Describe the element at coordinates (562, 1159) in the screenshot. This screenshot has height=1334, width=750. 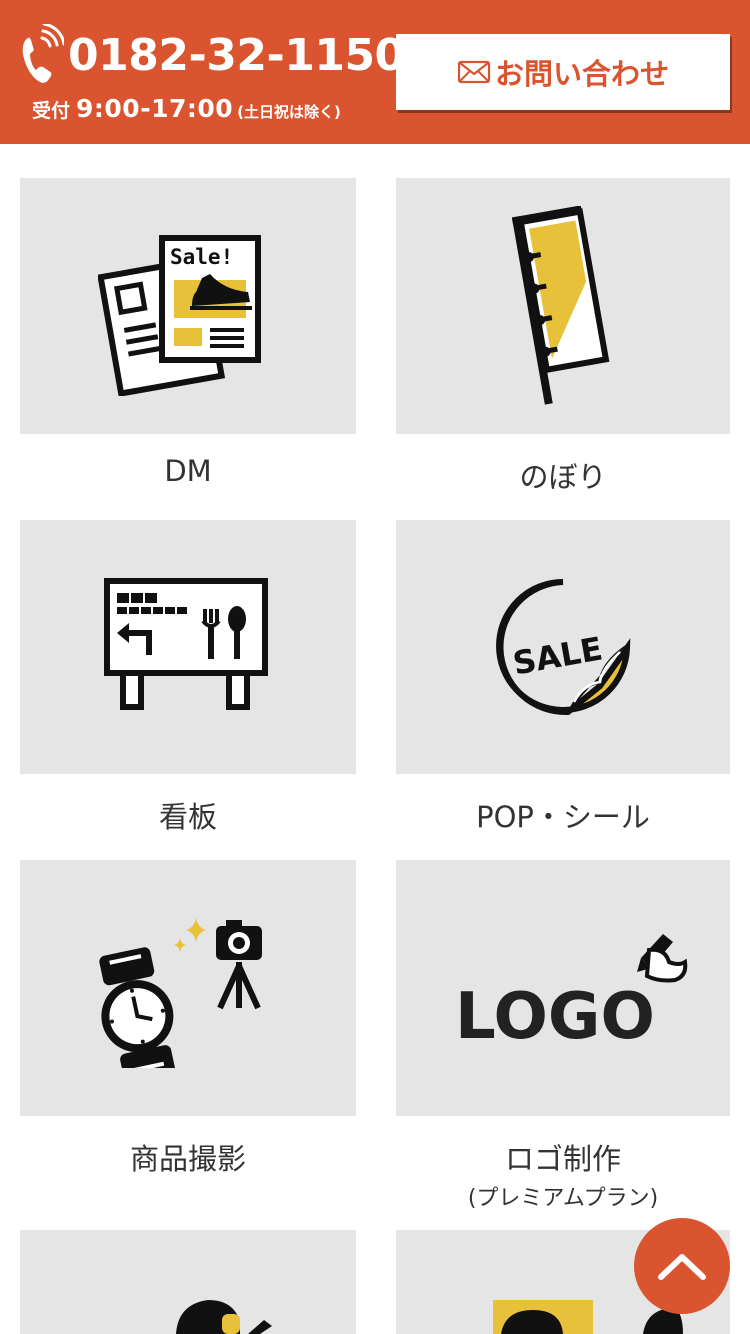
I see `tile-title: ロゴ制作` at that location.